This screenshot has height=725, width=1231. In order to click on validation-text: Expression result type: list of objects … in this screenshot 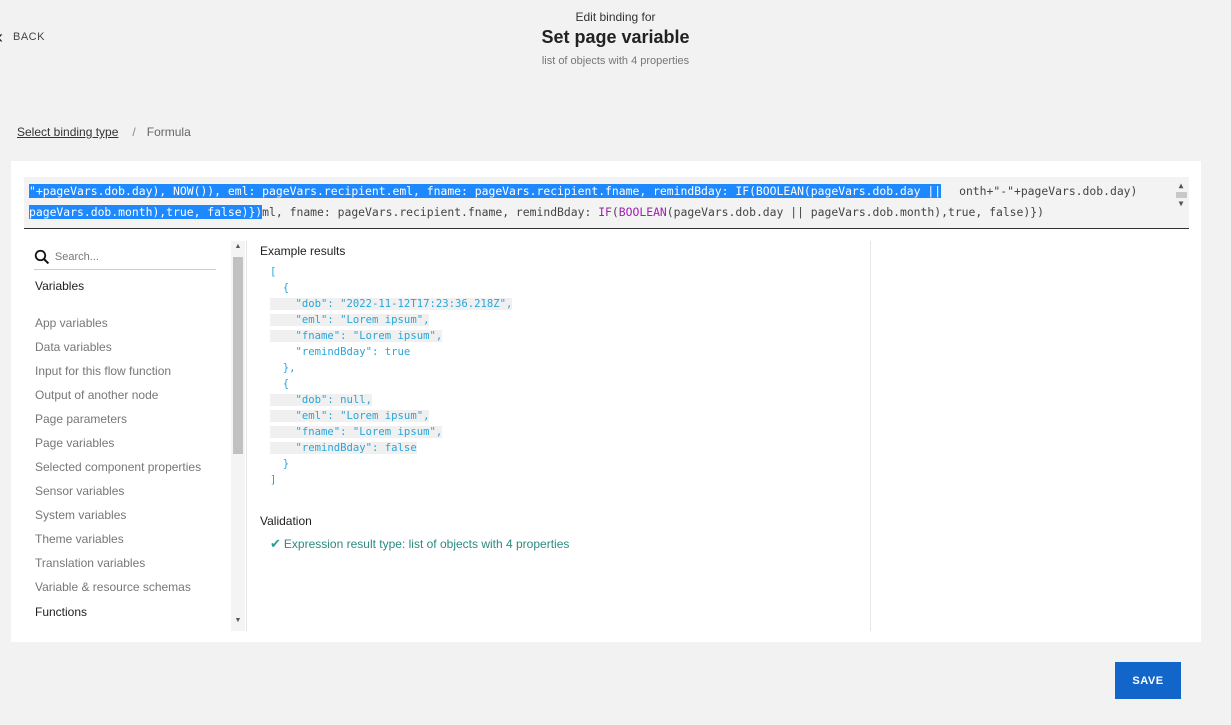, I will do `click(426, 544)`.